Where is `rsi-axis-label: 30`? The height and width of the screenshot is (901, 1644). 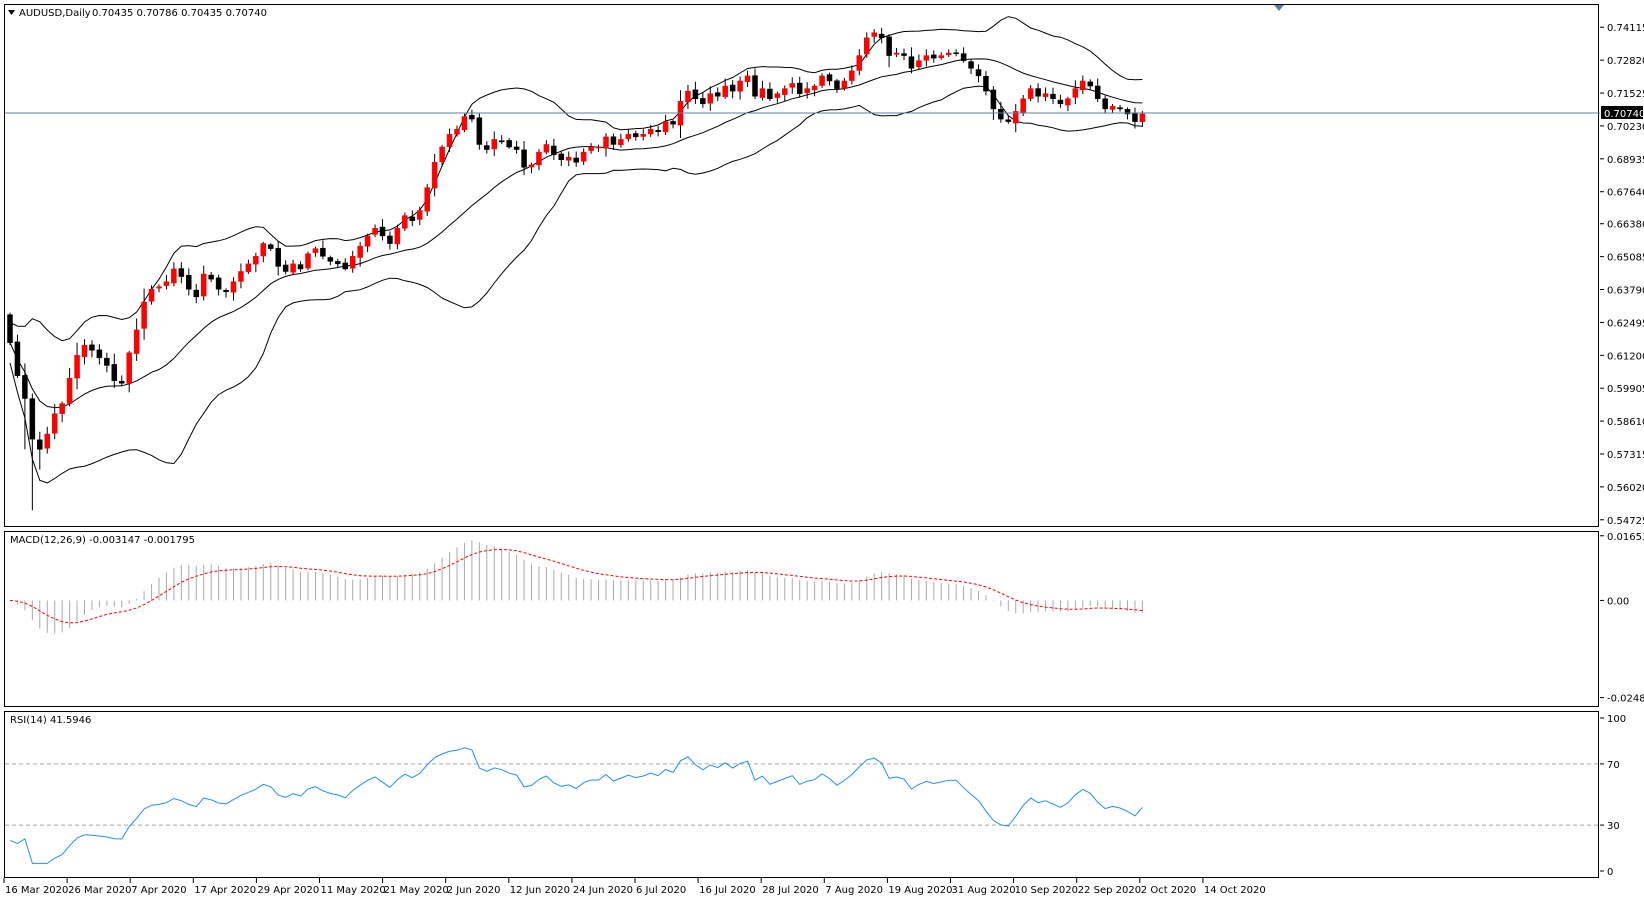 rsi-axis-label: 30 is located at coordinates (1613, 826).